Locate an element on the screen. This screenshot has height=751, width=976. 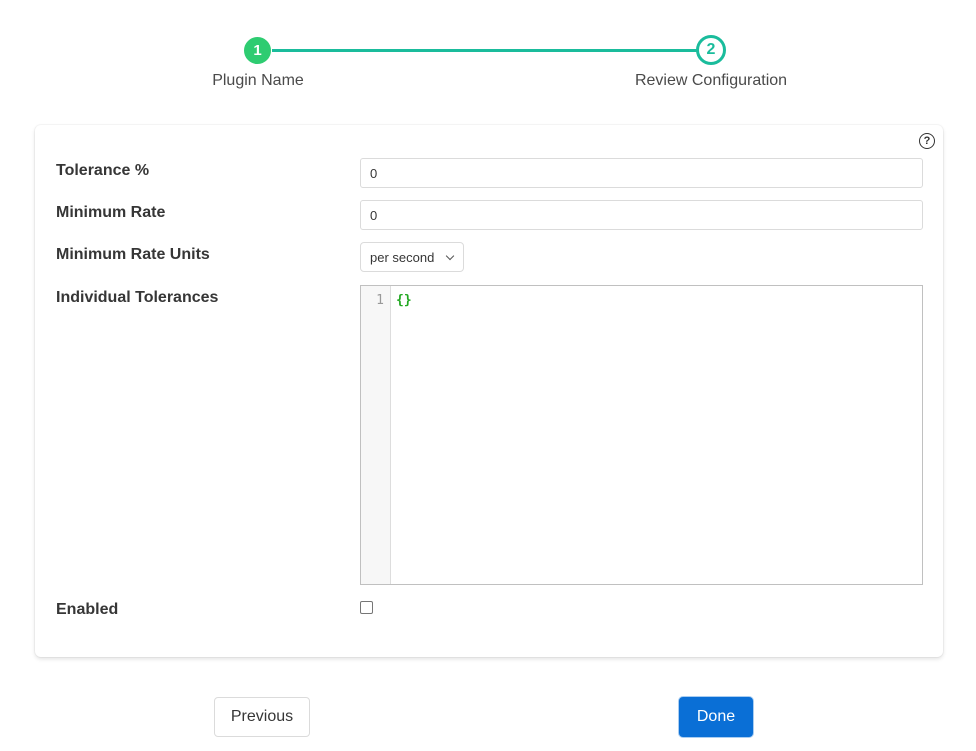
wizard-stepper: 1 2 Plugin Name Review Configuration is located at coordinates (488, 55).